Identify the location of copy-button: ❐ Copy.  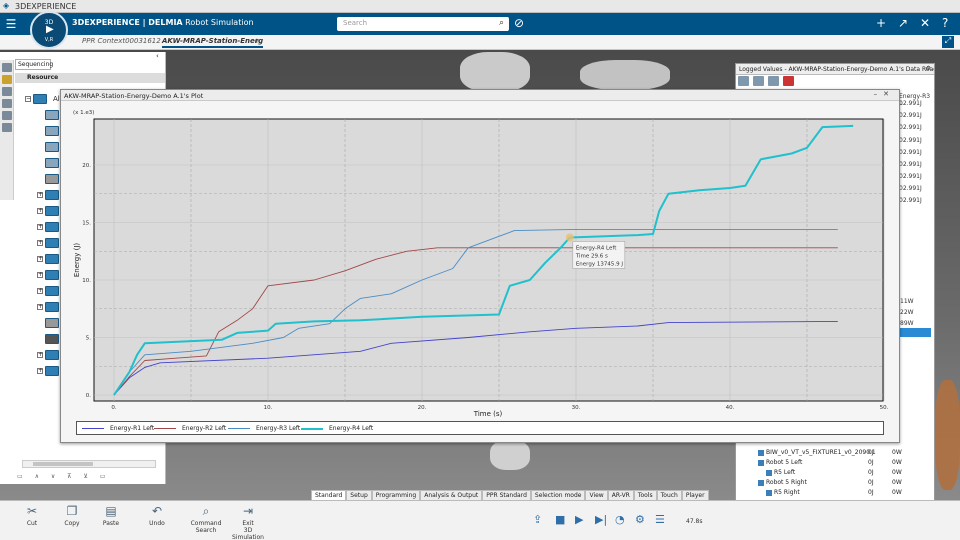
(72, 515).